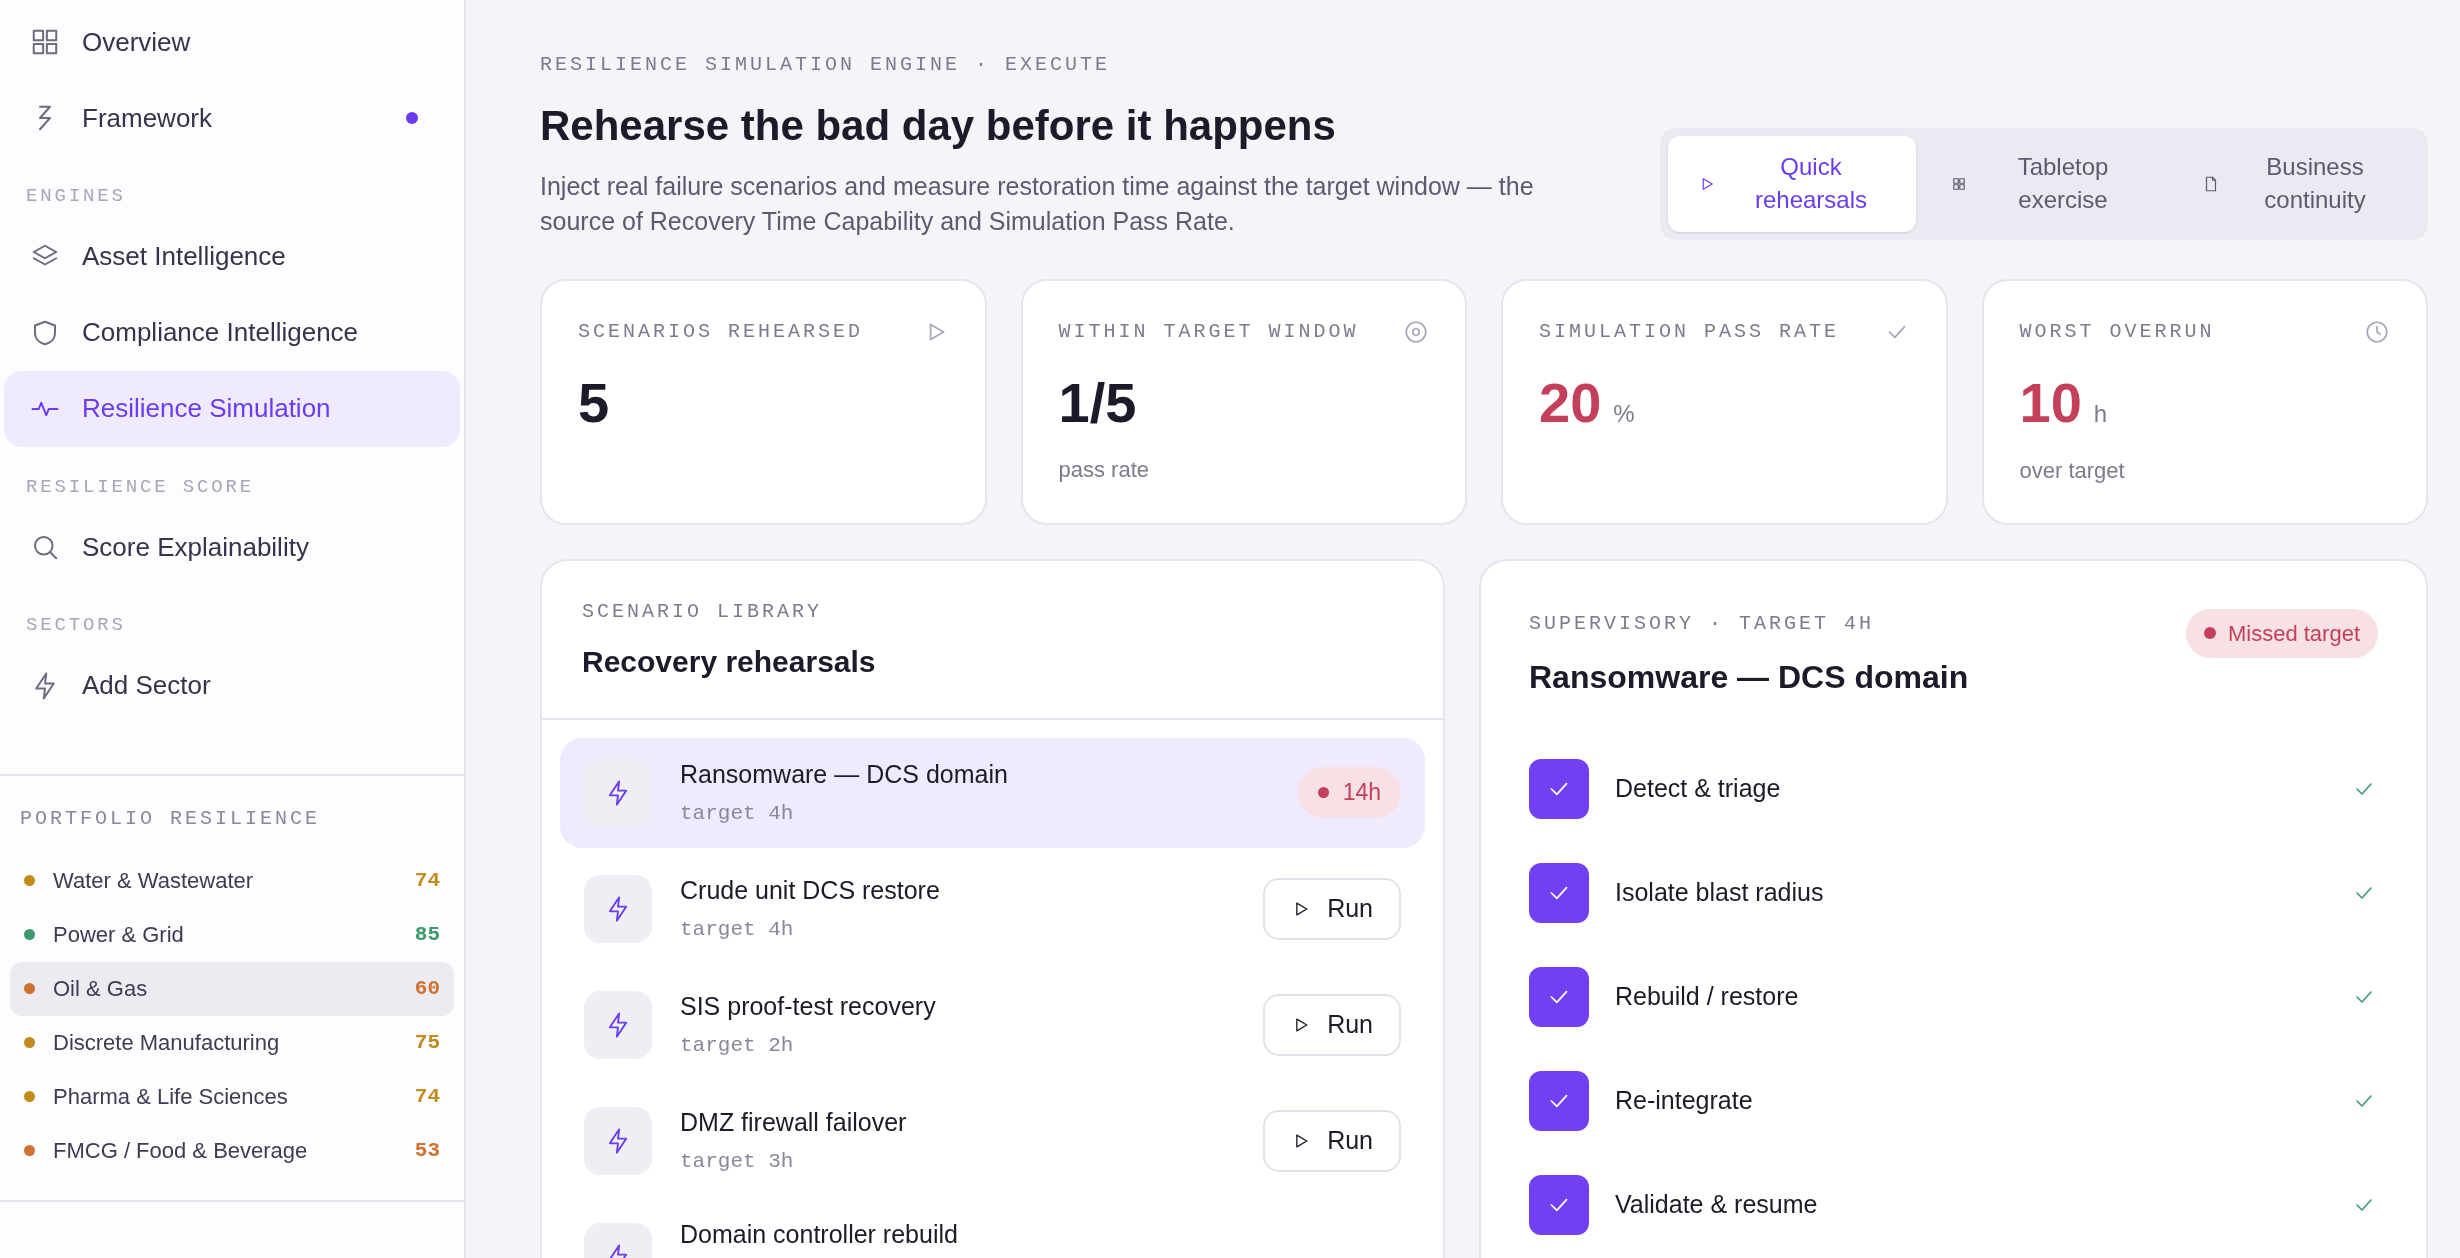 Image resolution: width=2460 pixels, height=1258 pixels. Describe the element at coordinates (1104, 469) in the screenshot. I see `stat-caption: pass rate` at that location.